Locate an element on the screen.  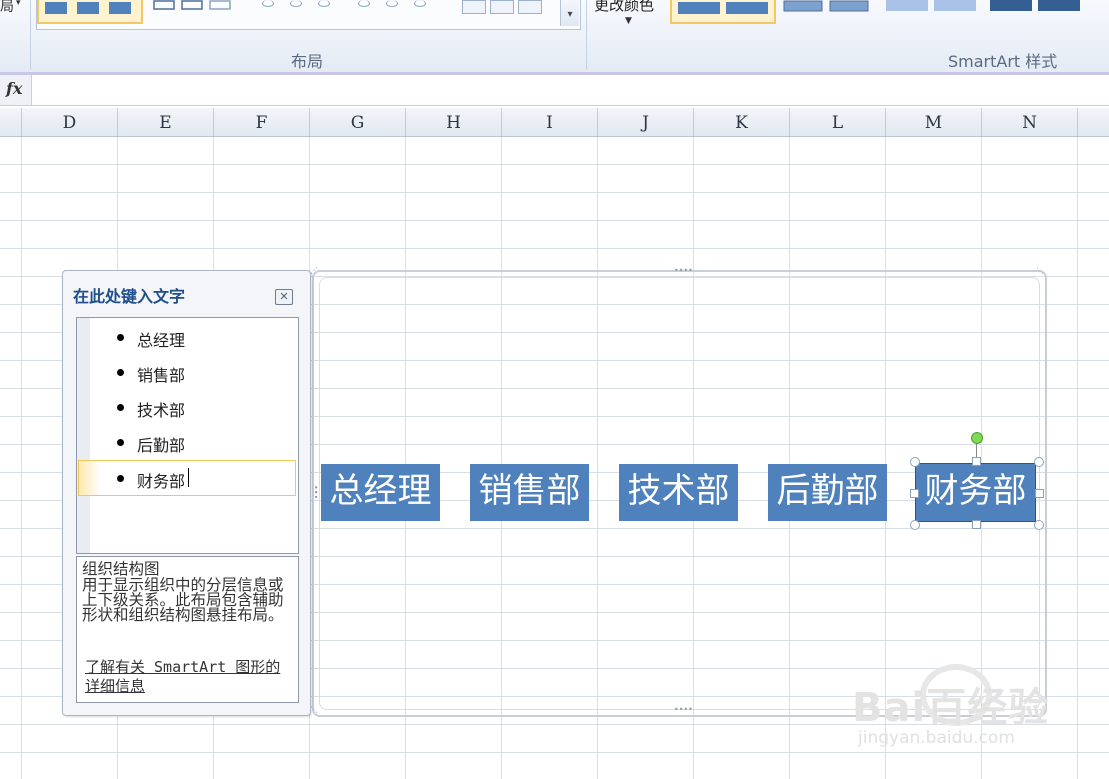
column-header-n: N is located at coordinates (1030, 122).